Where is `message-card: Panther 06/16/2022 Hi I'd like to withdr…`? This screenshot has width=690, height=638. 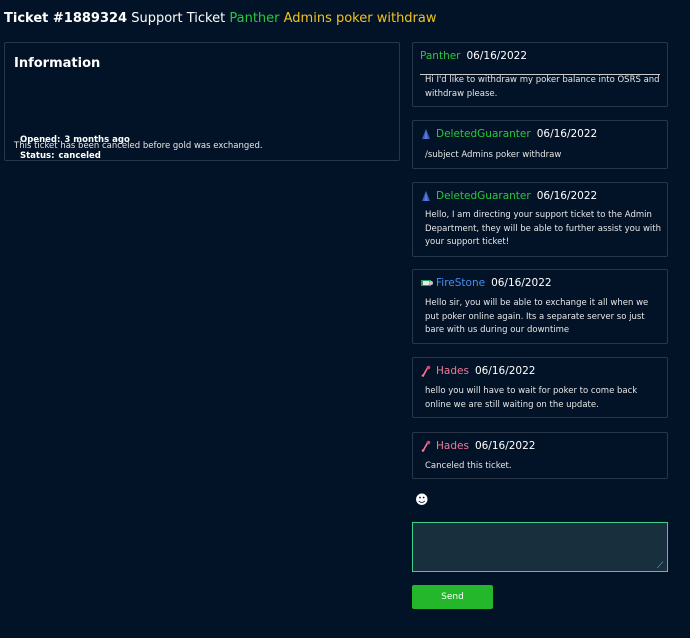
message-card: Panther 06/16/2022 Hi I'd like to withdr… is located at coordinates (540, 74).